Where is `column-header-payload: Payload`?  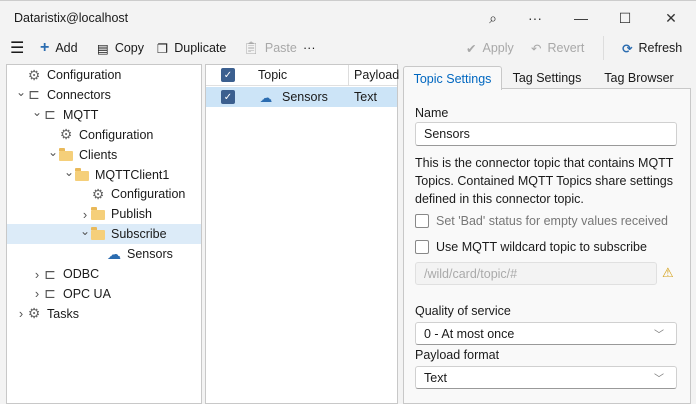
column-header-payload: Payload is located at coordinates (376, 75).